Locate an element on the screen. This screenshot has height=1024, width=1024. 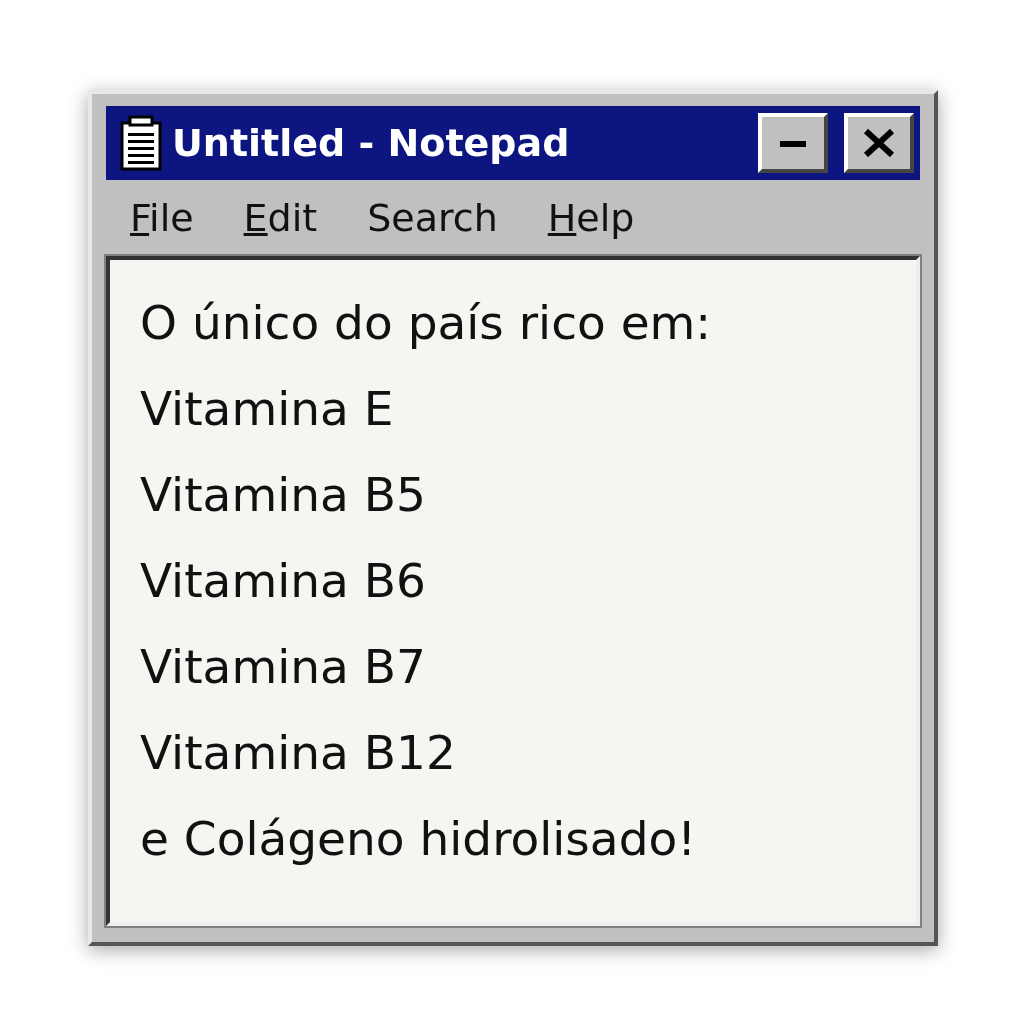
text-line: Vitamina B7 is located at coordinates (283, 667).